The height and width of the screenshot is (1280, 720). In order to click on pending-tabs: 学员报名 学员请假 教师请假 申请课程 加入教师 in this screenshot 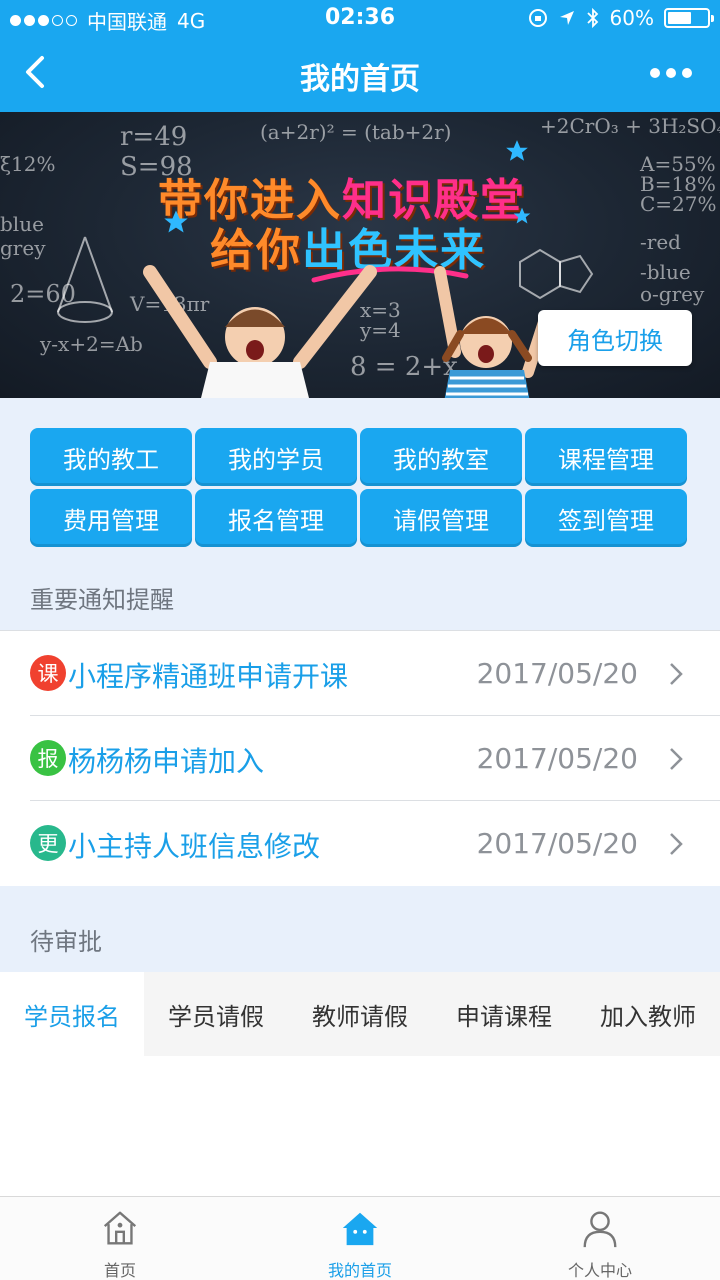, I will do `click(360, 1014)`.